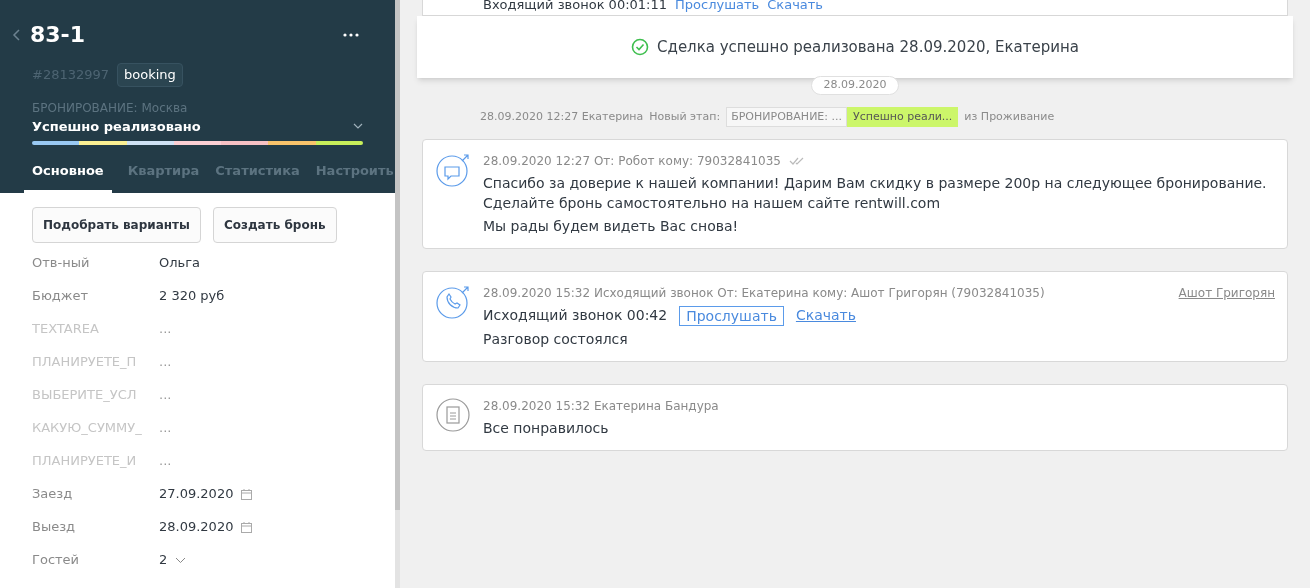  What do you see at coordinates (1009, 116) in the screenshot?
I see `stage-change-suffix: из Проживание` at bounding box center [1009, 116].